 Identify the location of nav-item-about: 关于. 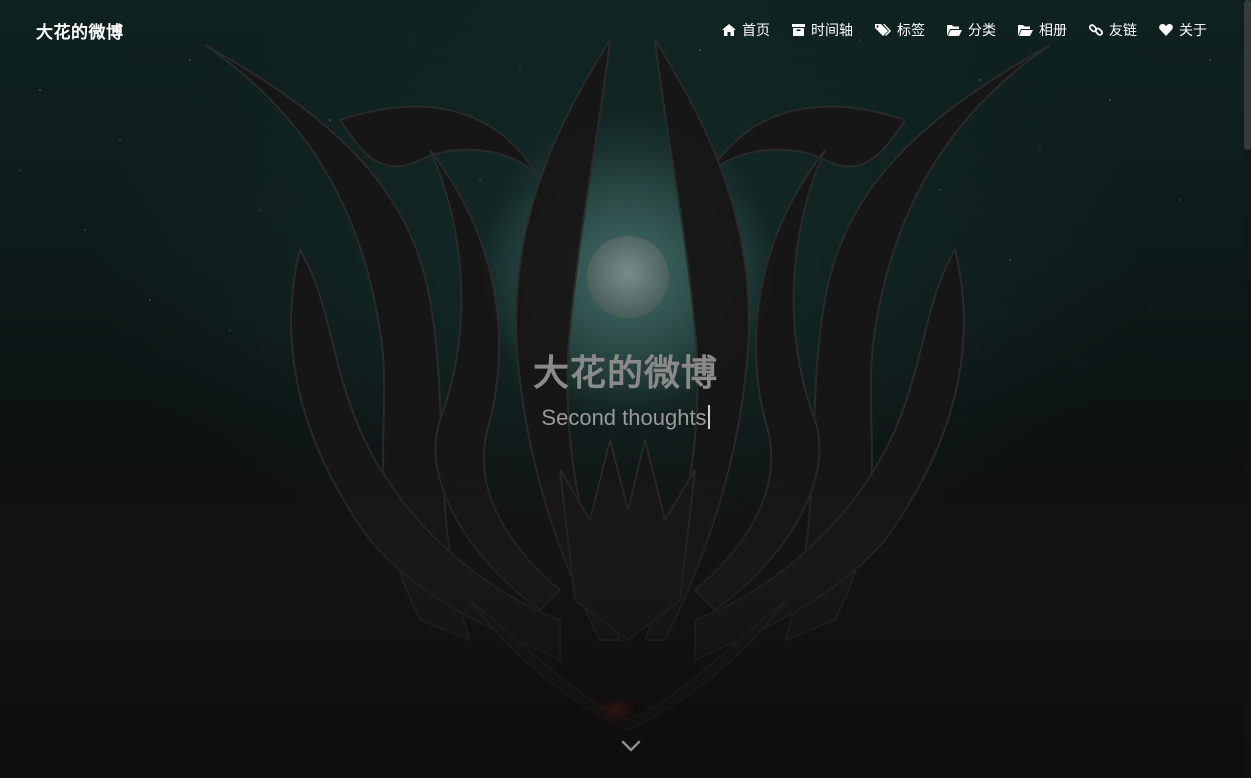
(1183, 30).